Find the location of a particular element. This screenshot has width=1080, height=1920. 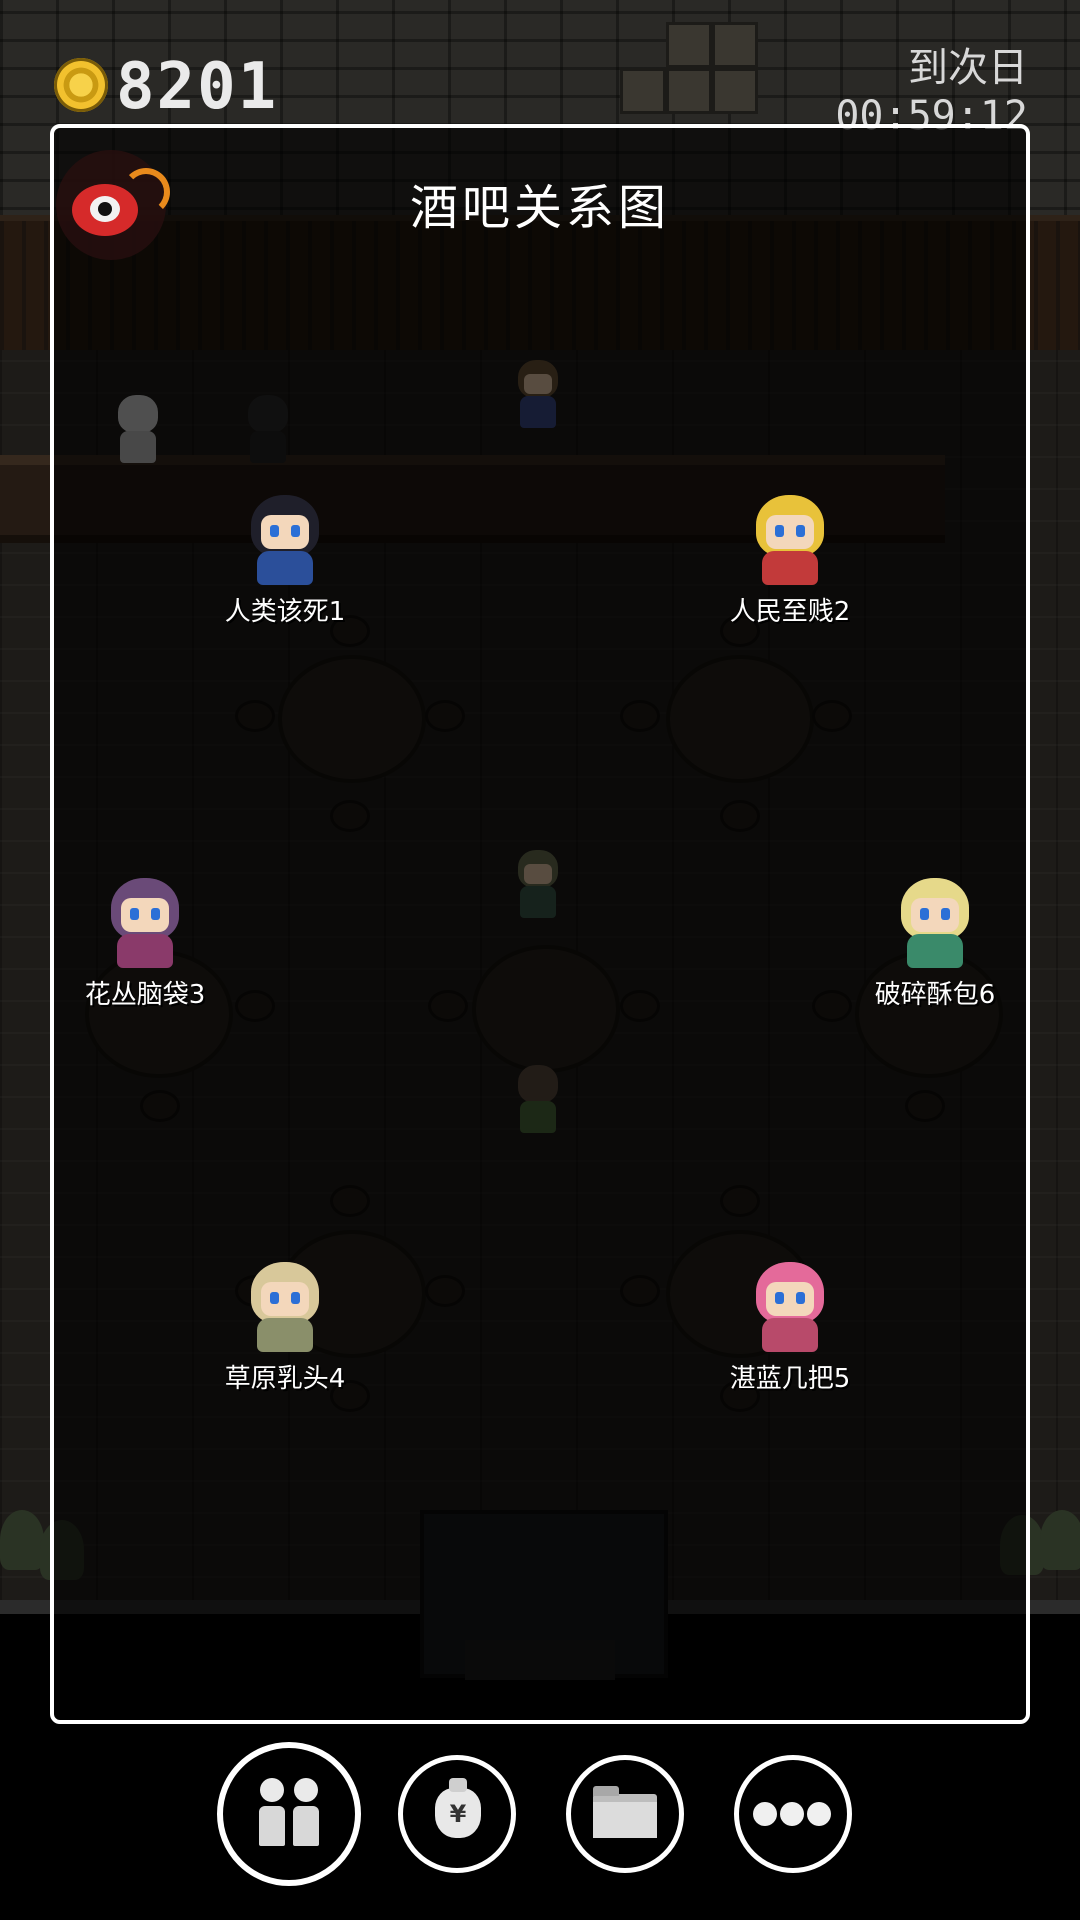

more-icon is located at coordinates (794, 1815).